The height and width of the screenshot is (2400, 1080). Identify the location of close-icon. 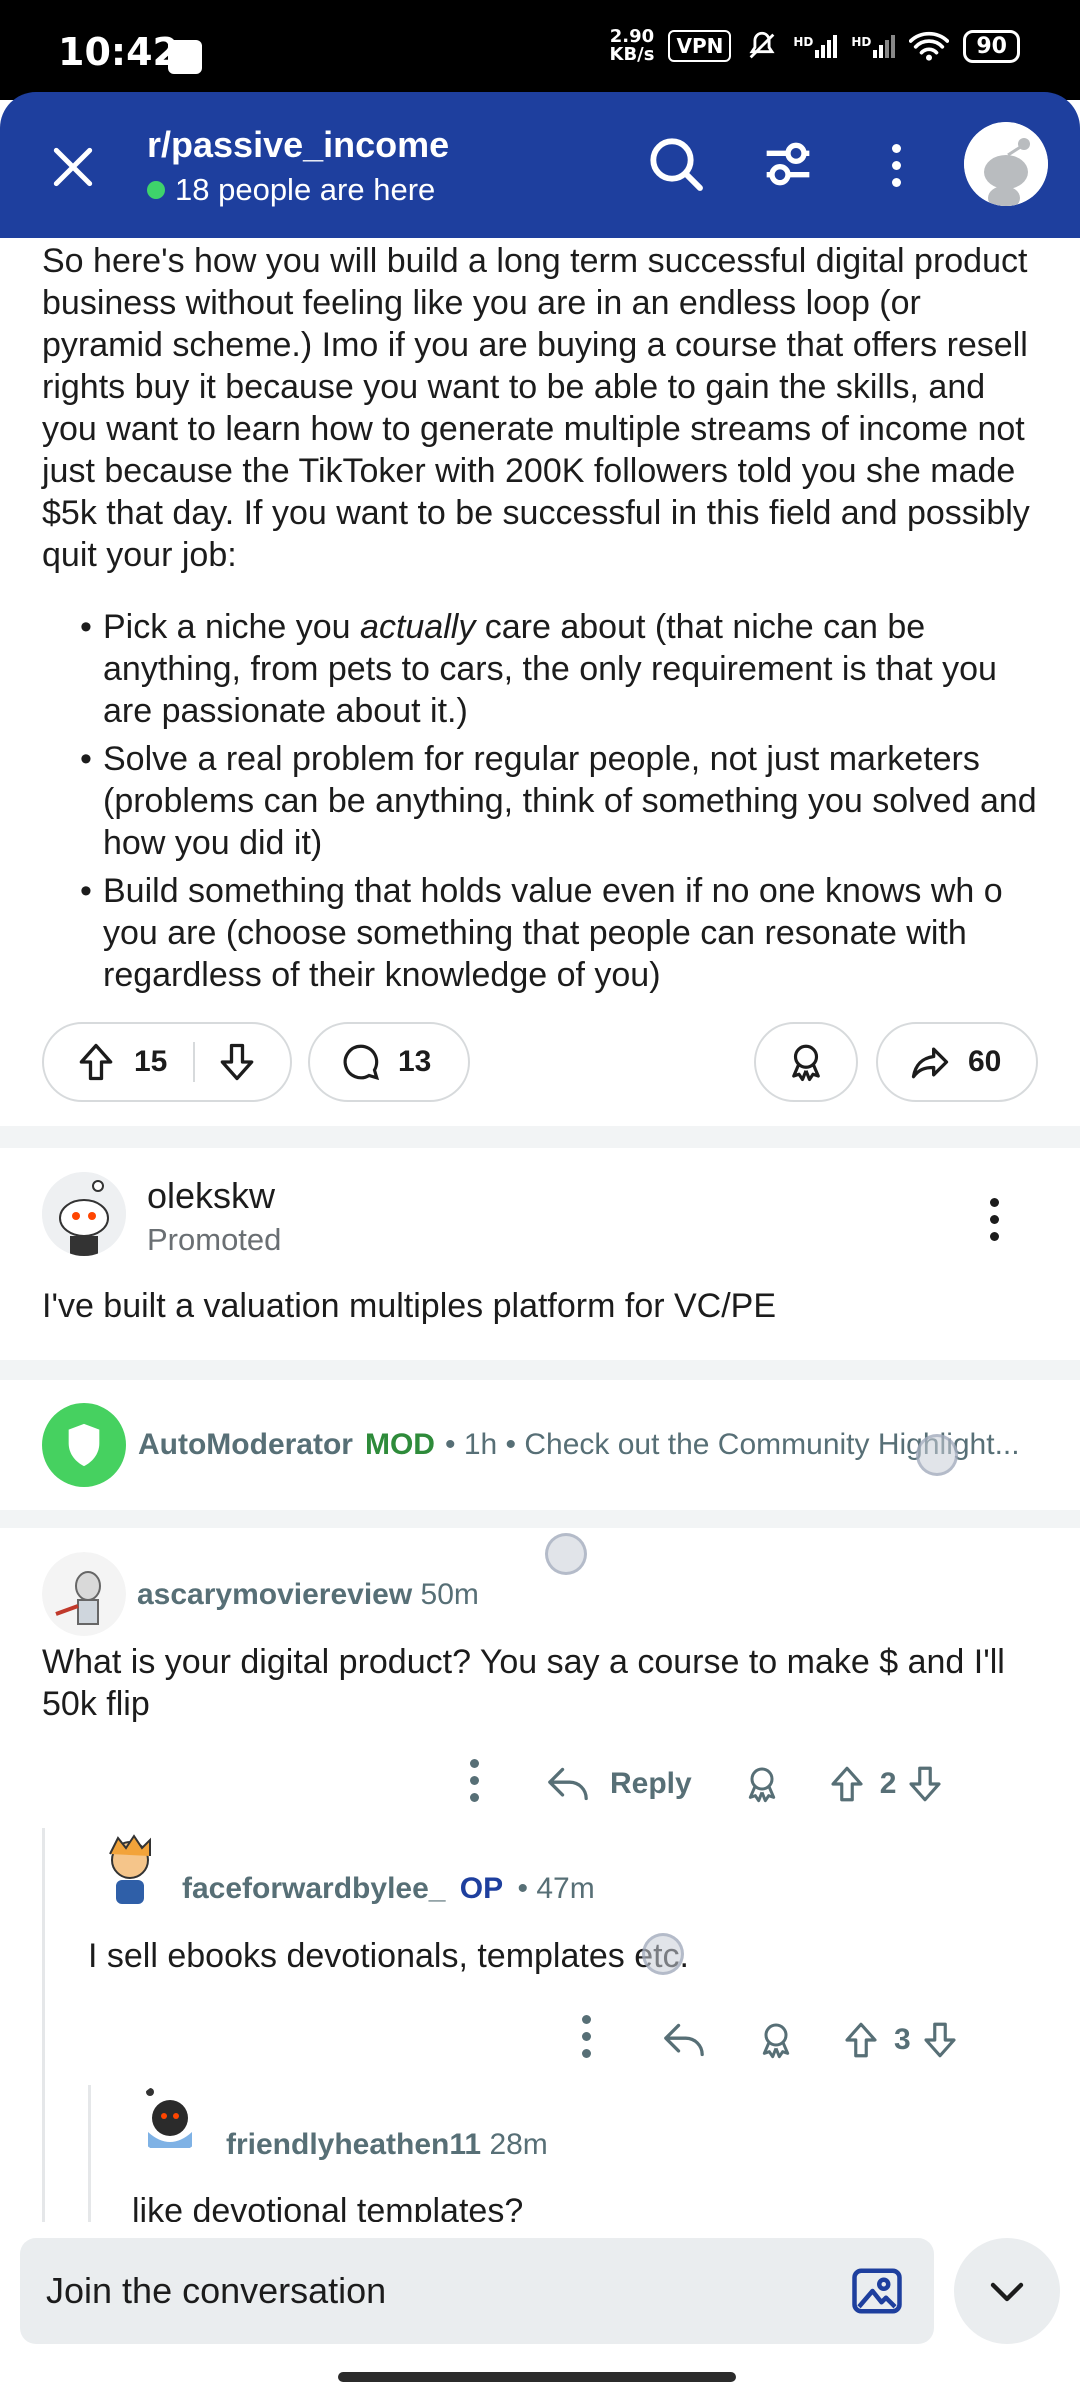
(73, 167).